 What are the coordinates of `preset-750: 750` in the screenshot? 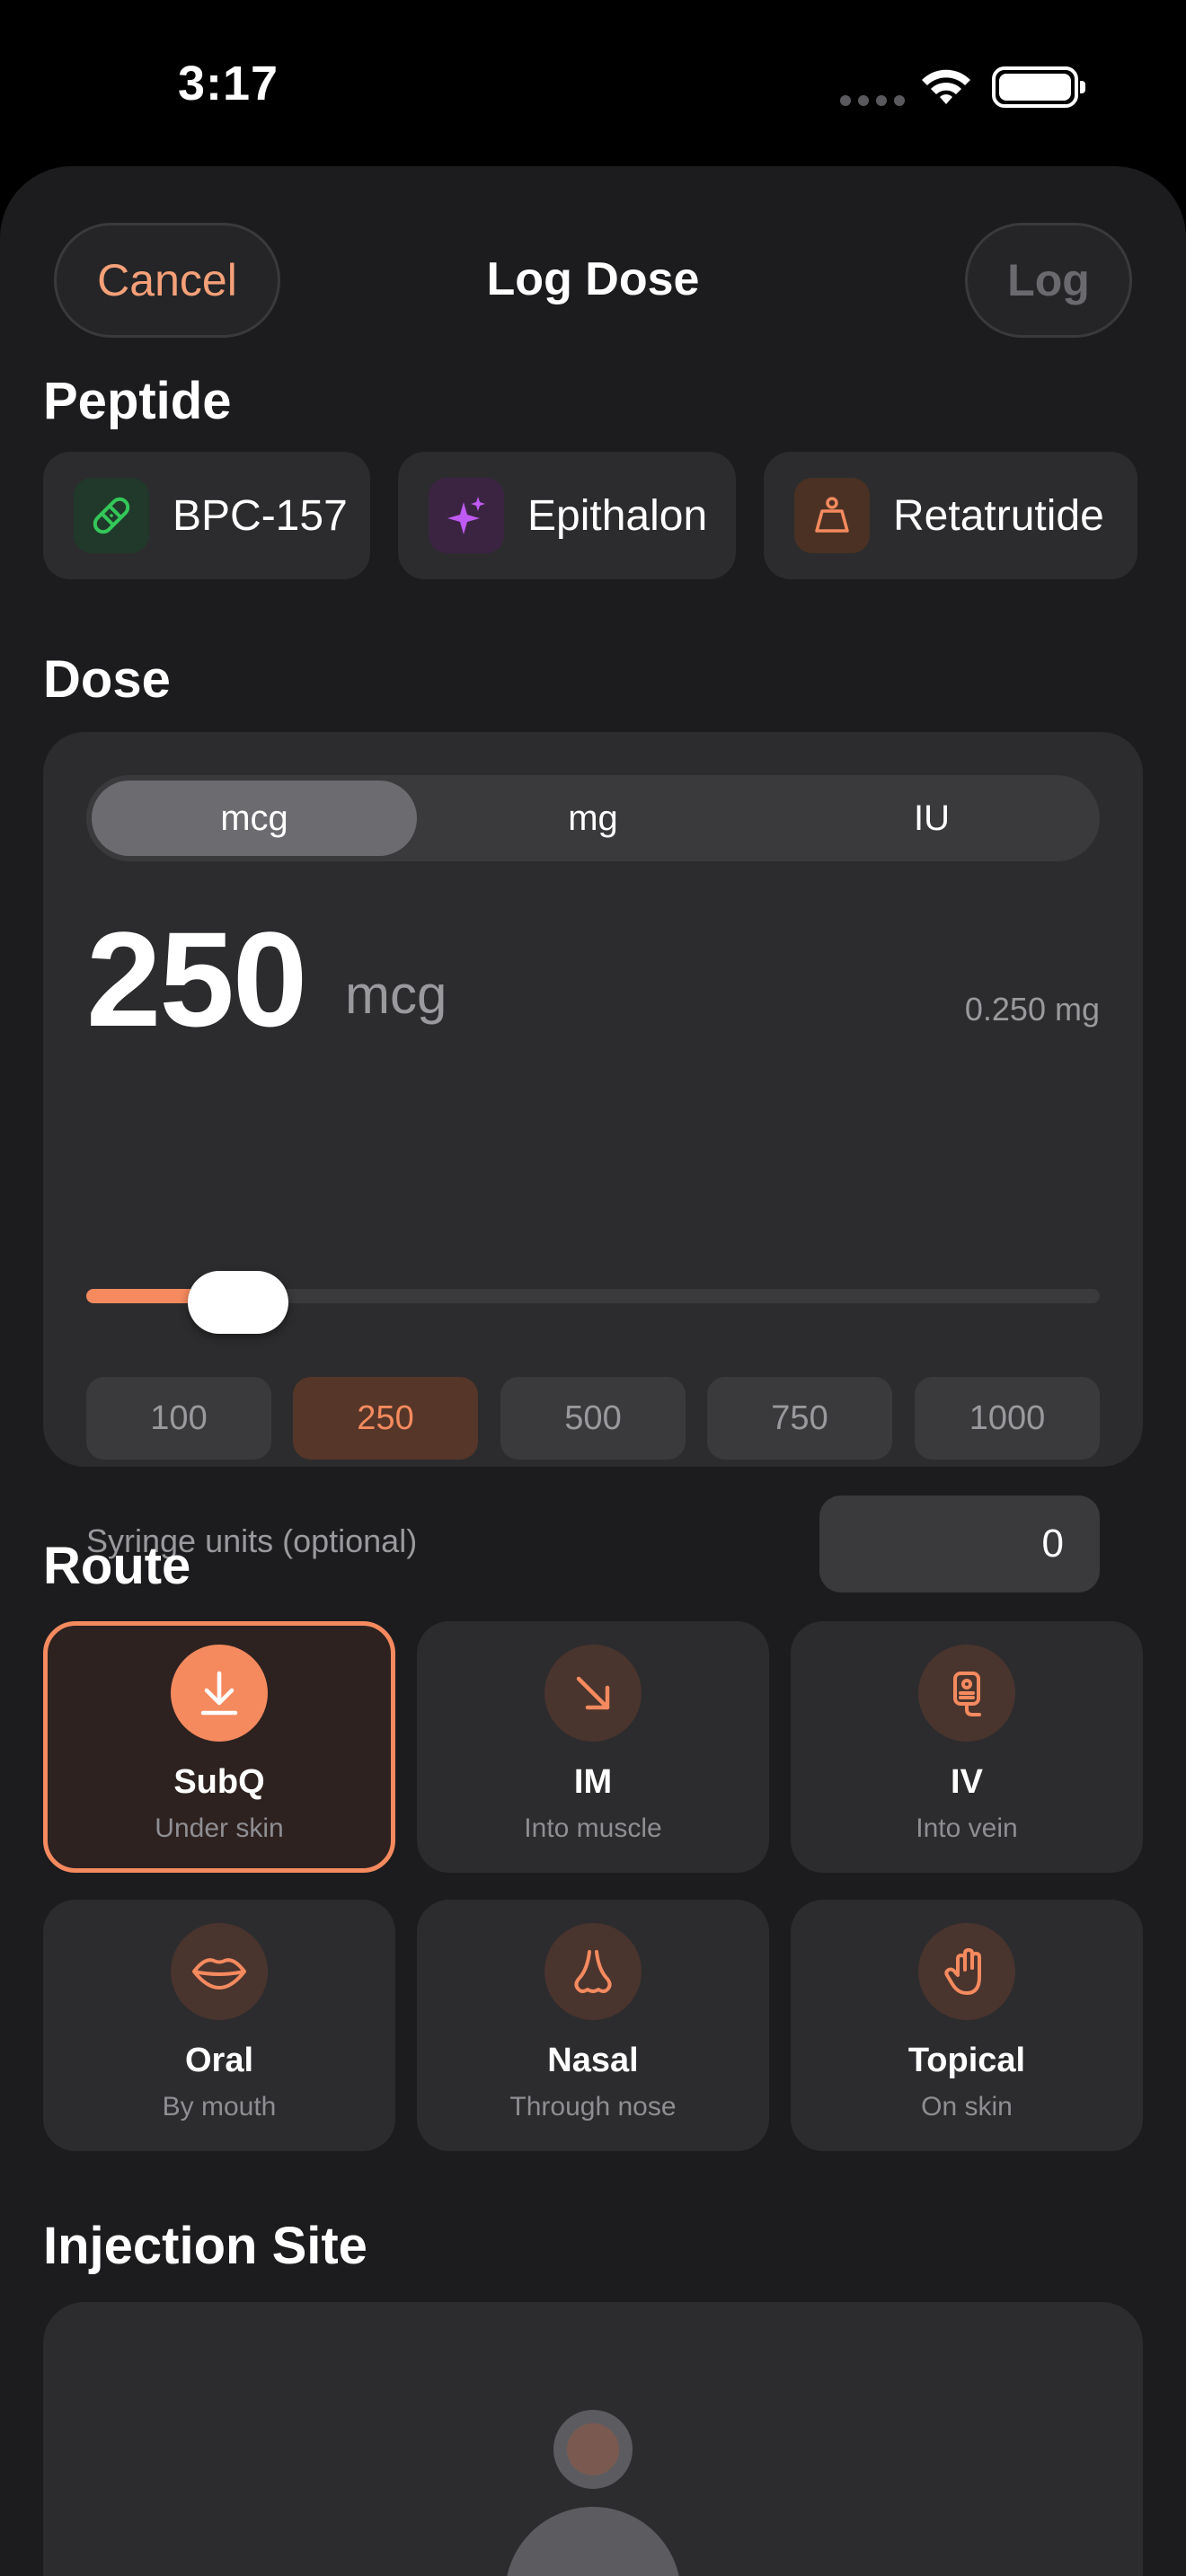 It's located at (799, 1418).